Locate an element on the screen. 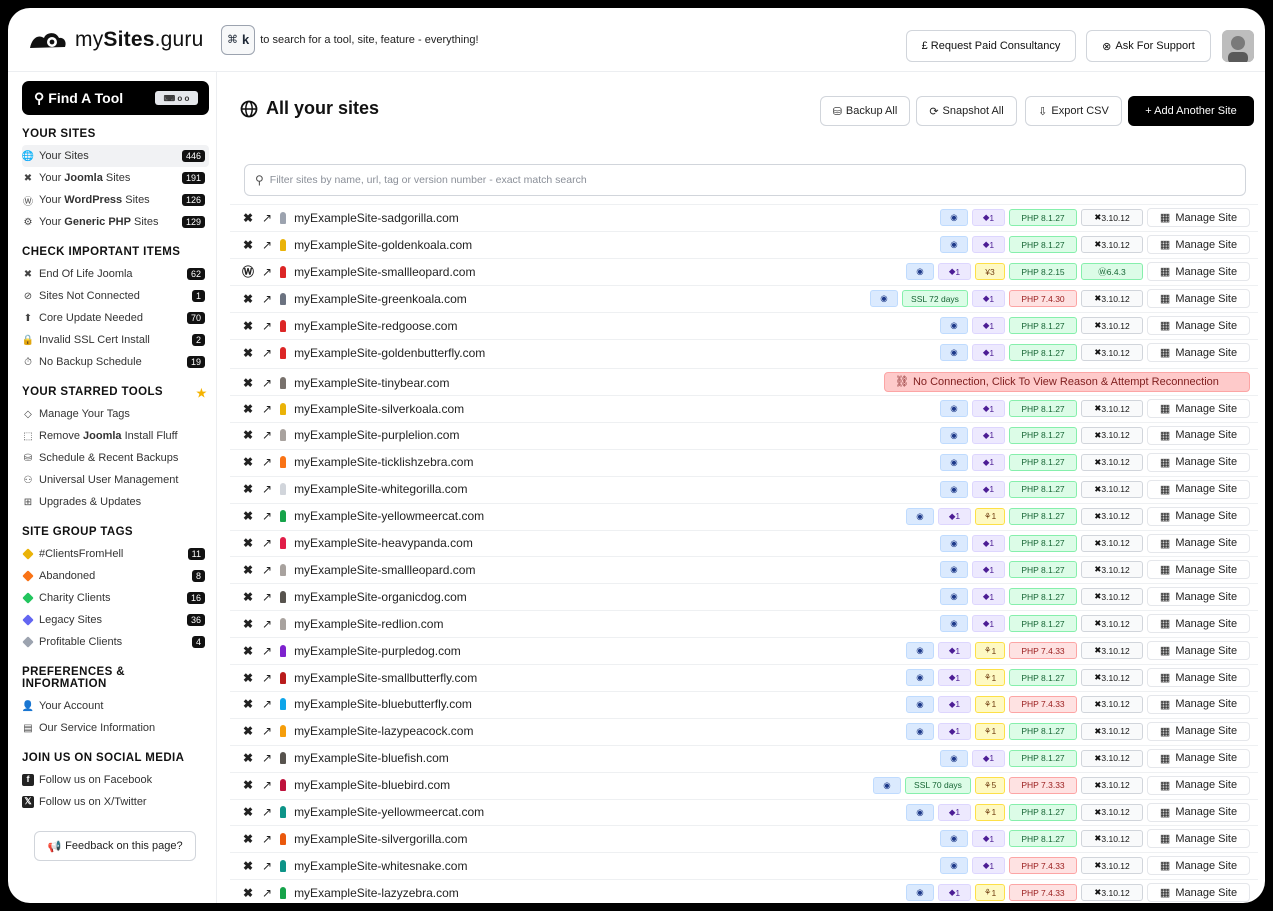 Image resolution: width=1273 pixels, height=911 pixels. site-name-link: myExampleSite-lazypeacock.com is located at coordinates (383, 731).